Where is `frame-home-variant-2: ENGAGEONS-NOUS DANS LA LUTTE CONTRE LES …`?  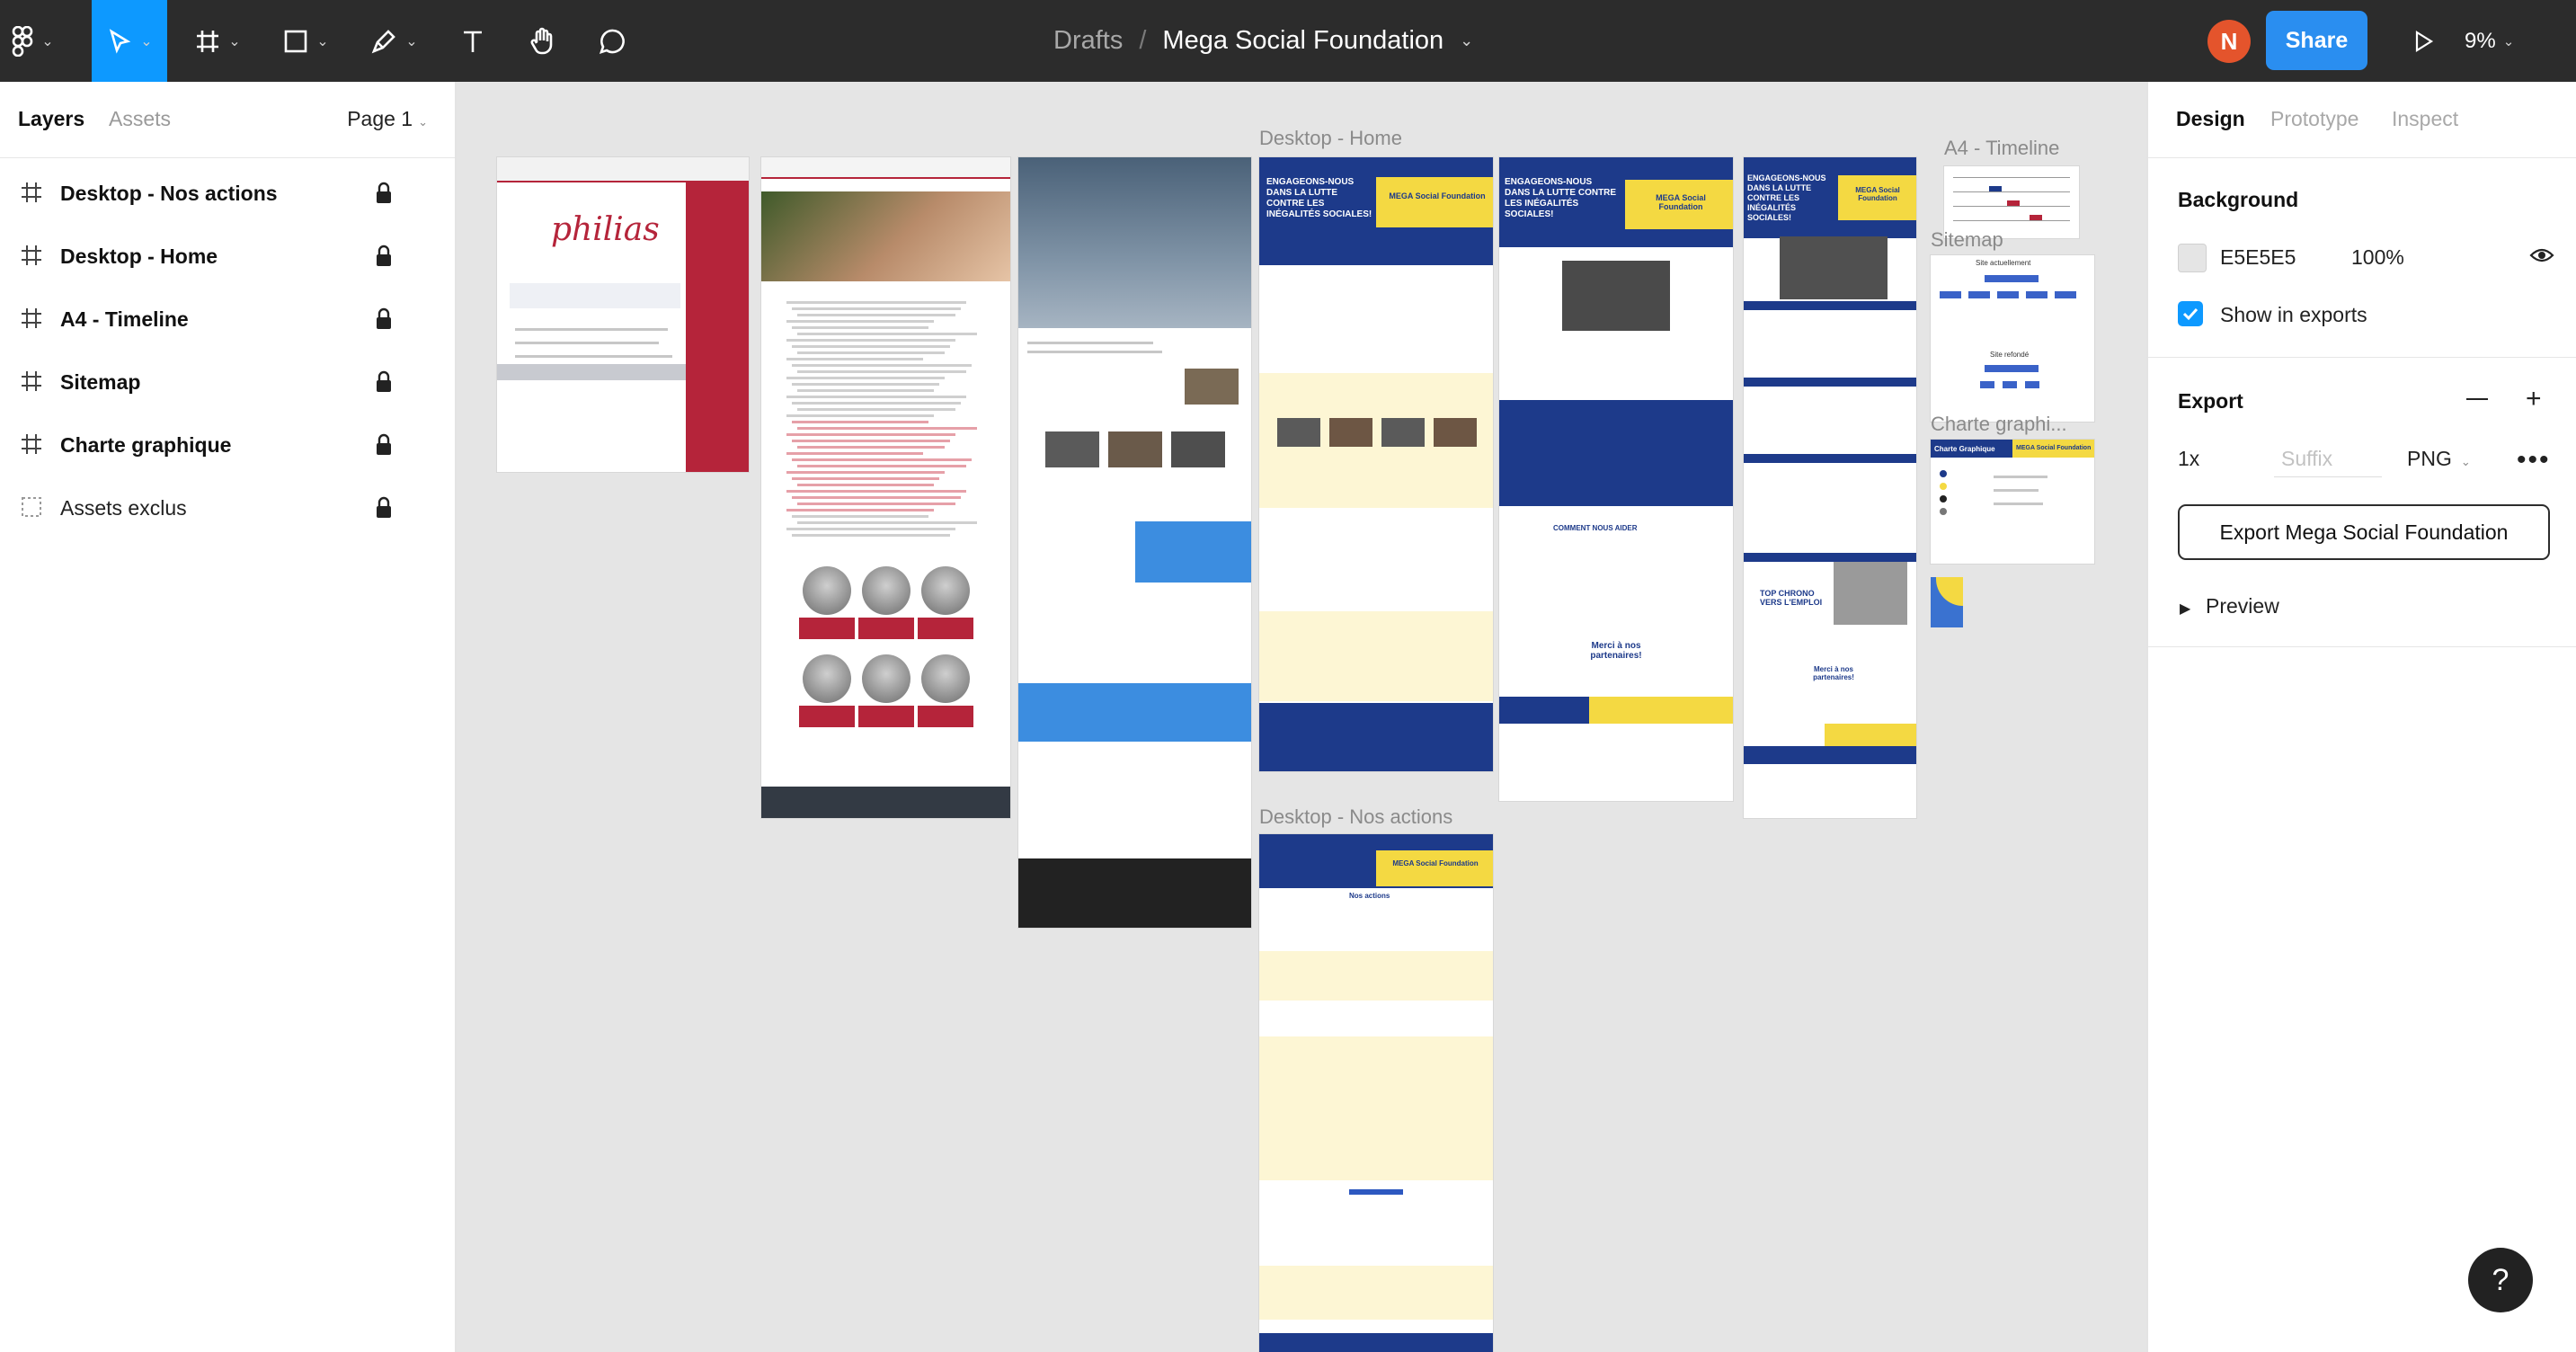 frame-home-variant-2: ENGAGEONS-NOUS DANS LA LUTTE CONTRE LES … is located at coordinates (1616, 479).